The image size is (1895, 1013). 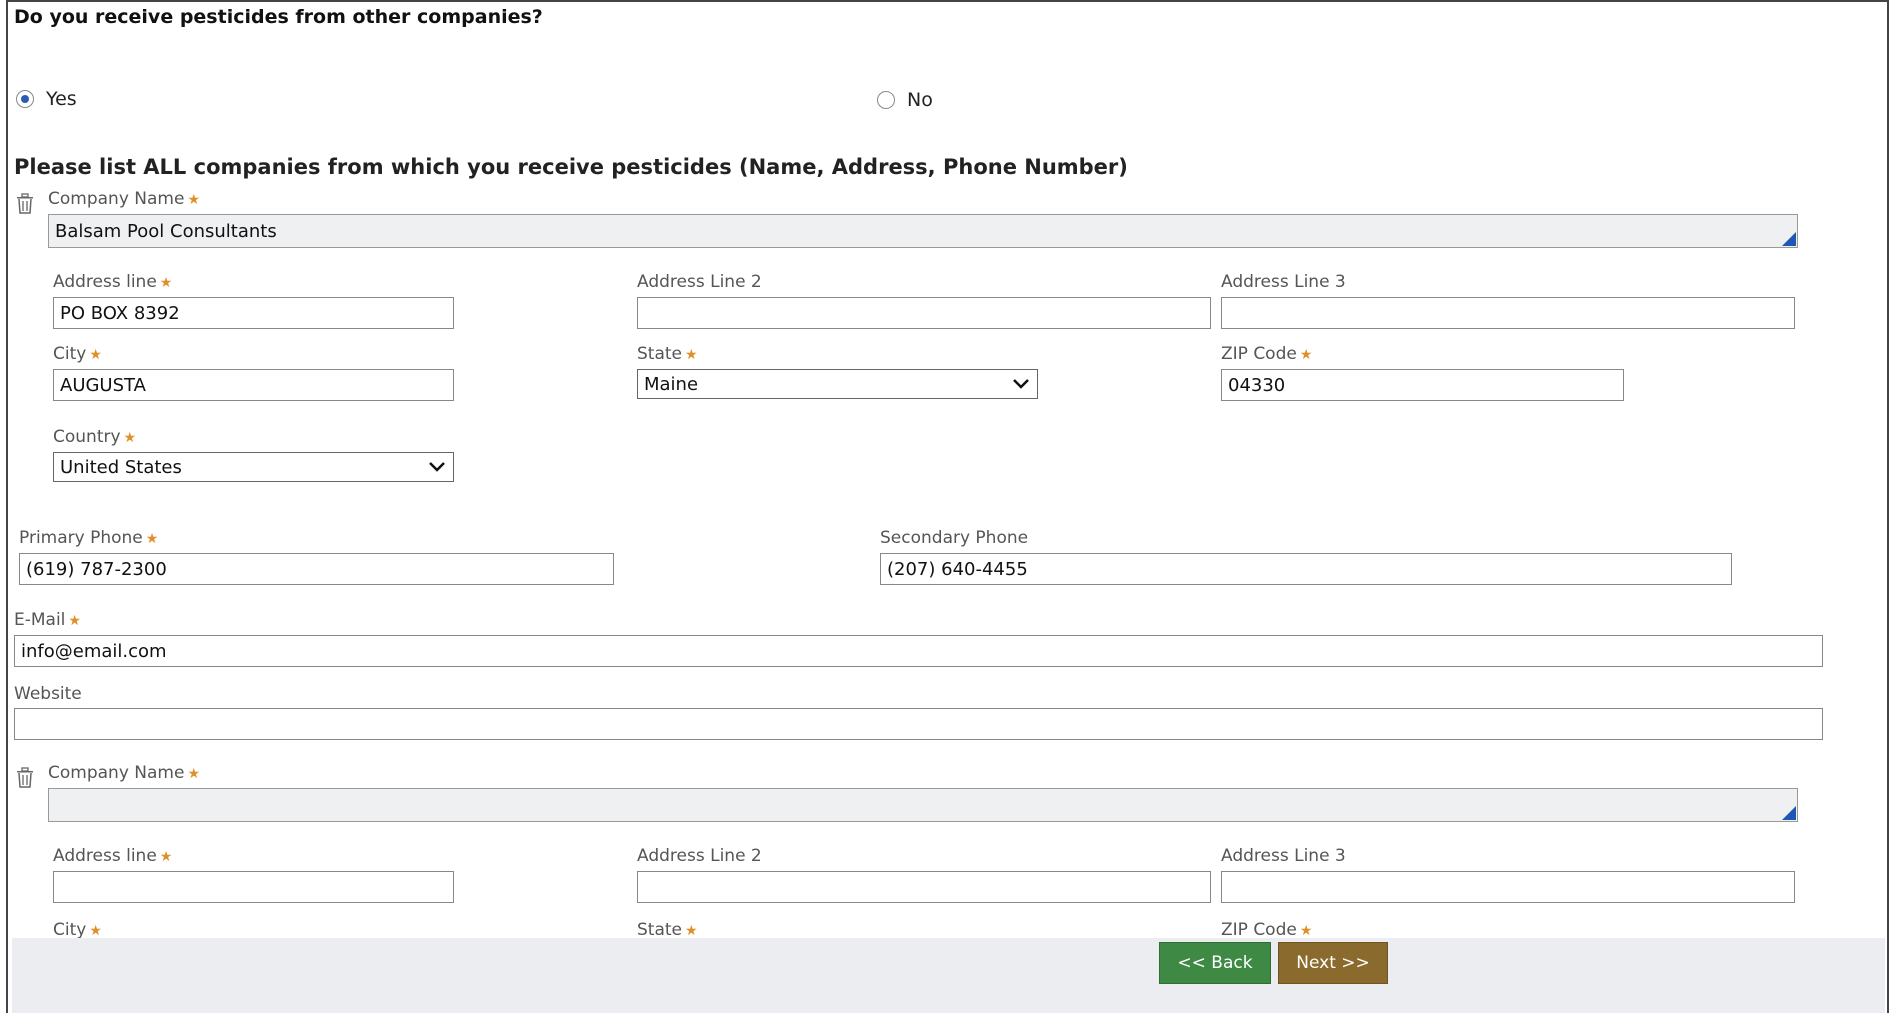 I want to click on address-line-label: Address line ★, so click(x=113, y=282).